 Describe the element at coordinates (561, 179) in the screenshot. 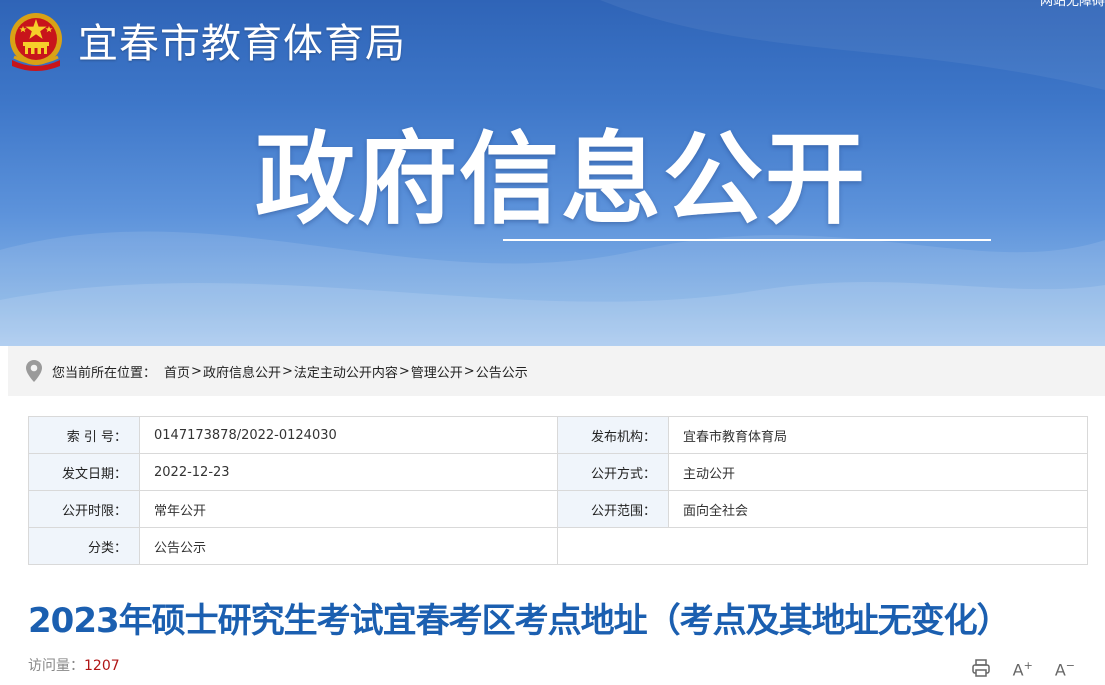

I see `hero-title: 政府信息公开` at that location.